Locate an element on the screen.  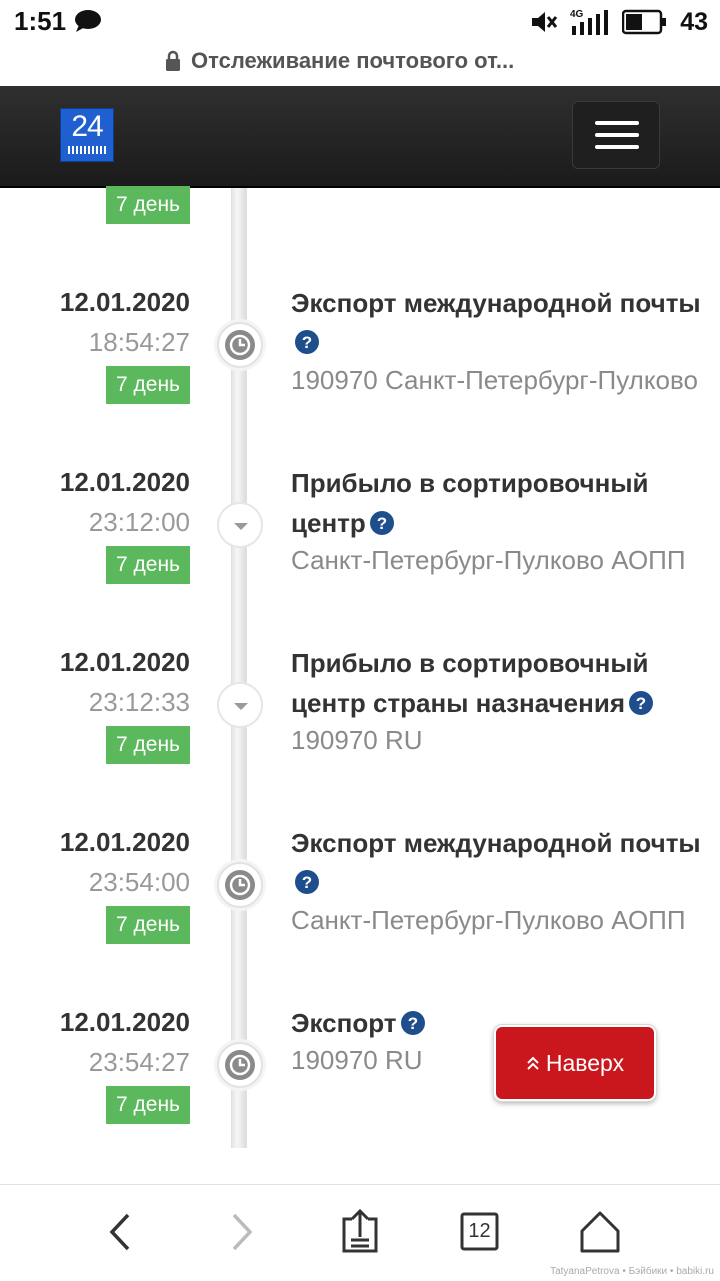
hamburger-menu-button is located at coordinates (616, 135).